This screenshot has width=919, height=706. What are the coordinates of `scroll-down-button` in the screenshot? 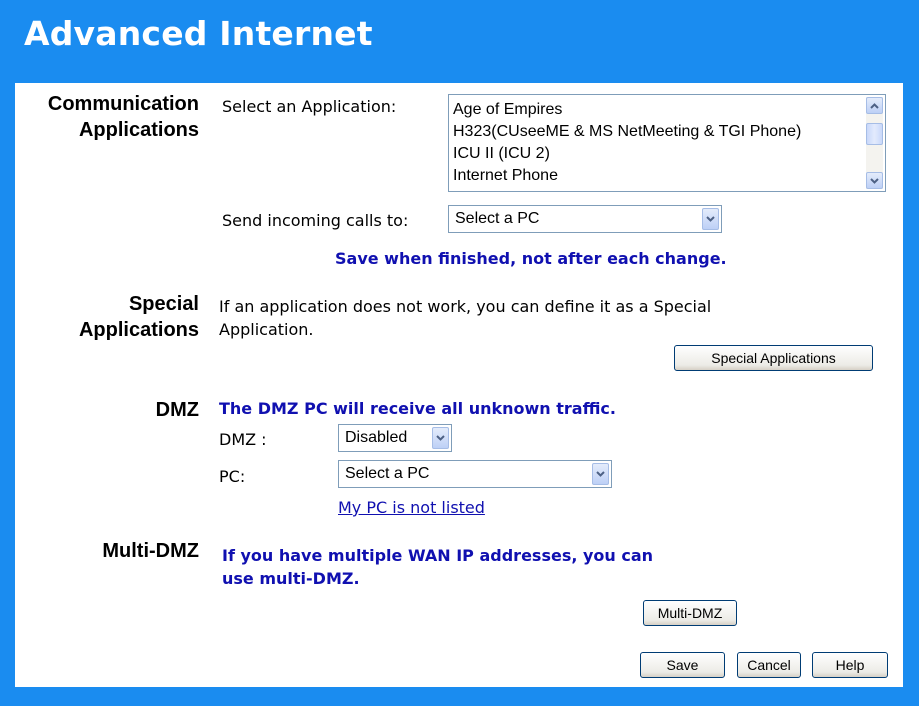 It's located at (874, 180).